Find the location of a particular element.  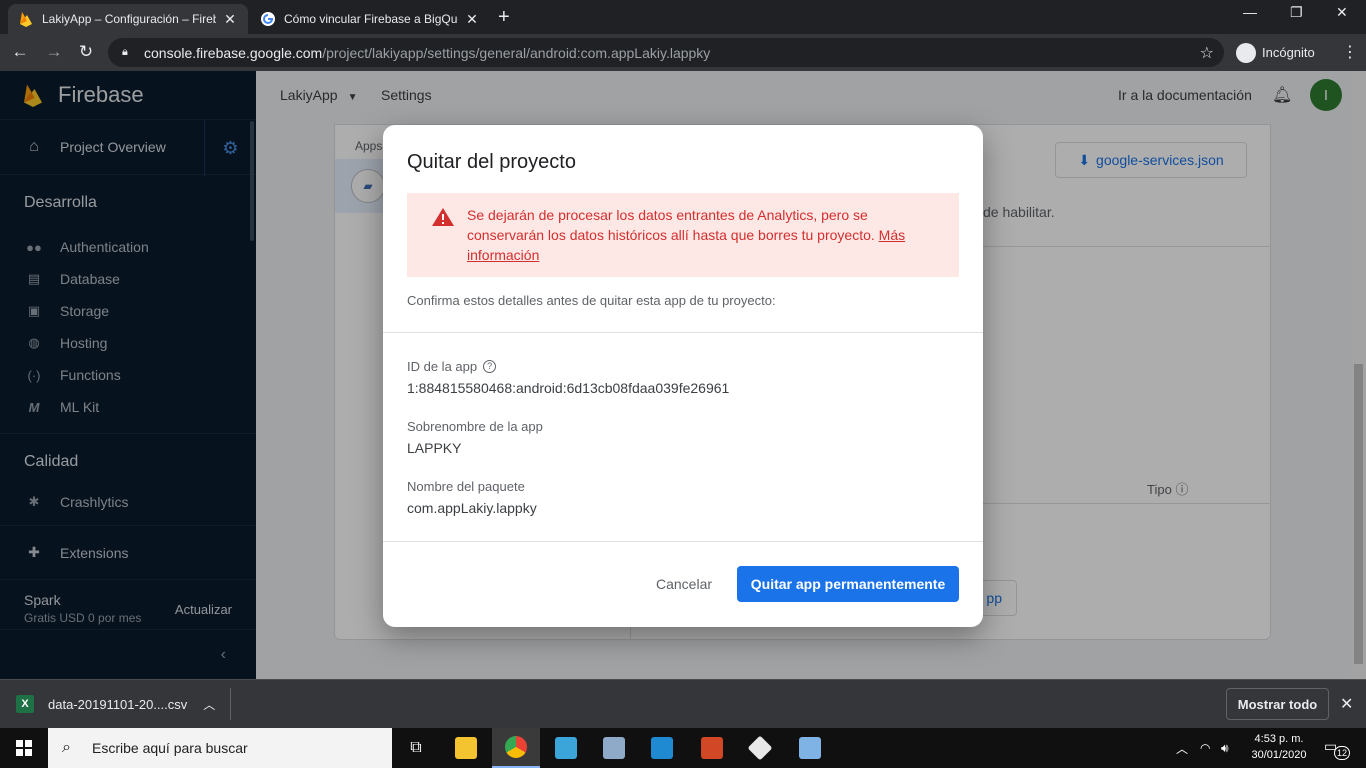

tab-title: Cómo vincular Firebase a BigQue is located at coordinates (371, 19).